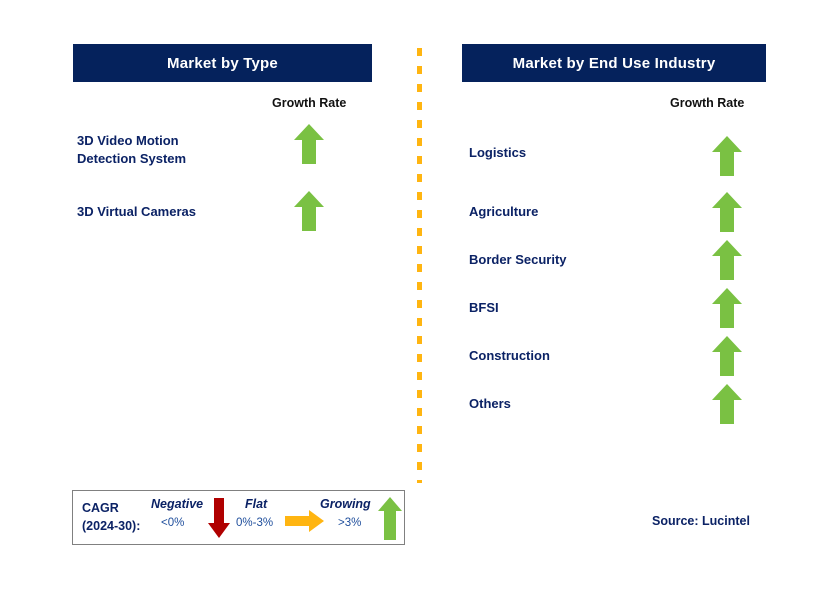  Describe the element at coordinates (177, 504) in the screenshot. I see `legend-entry-title: Negative` at that location.